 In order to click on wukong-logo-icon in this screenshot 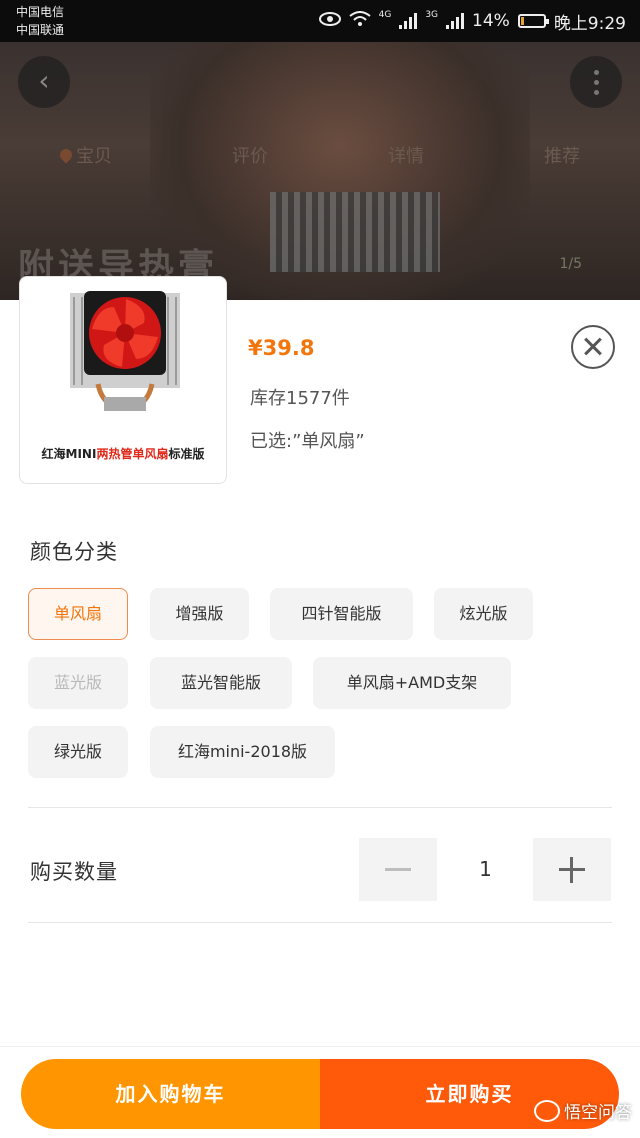, I will do `click(547, 1110)`.